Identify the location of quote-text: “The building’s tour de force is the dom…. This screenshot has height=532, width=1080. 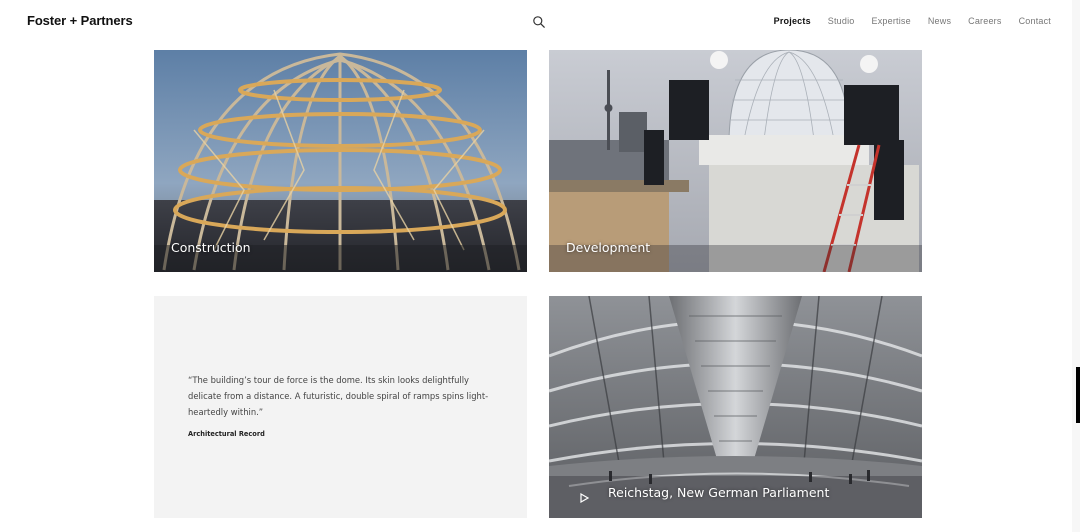
(348, 396).